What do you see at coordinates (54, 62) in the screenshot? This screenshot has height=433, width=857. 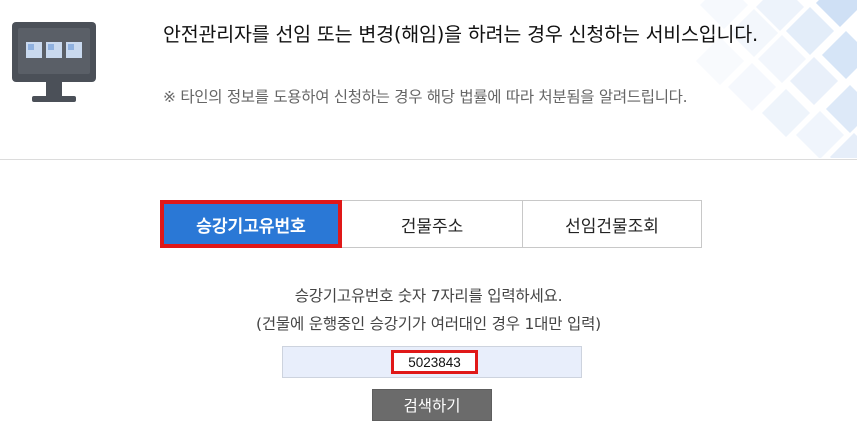 I see `monitor-icon` at bounding box center [54, 62].